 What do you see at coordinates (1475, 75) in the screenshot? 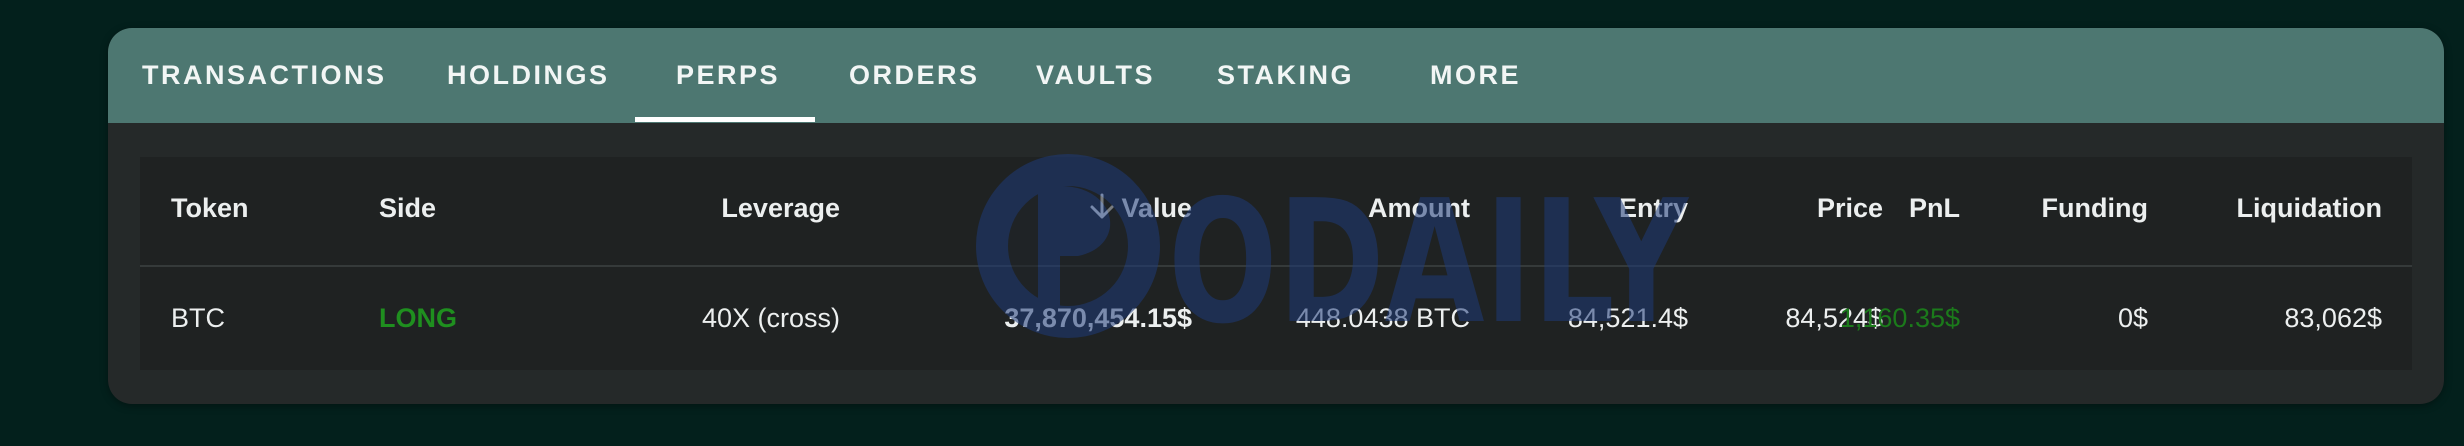
I see `tab-more: MORE` at bounding box center [1475, 75].